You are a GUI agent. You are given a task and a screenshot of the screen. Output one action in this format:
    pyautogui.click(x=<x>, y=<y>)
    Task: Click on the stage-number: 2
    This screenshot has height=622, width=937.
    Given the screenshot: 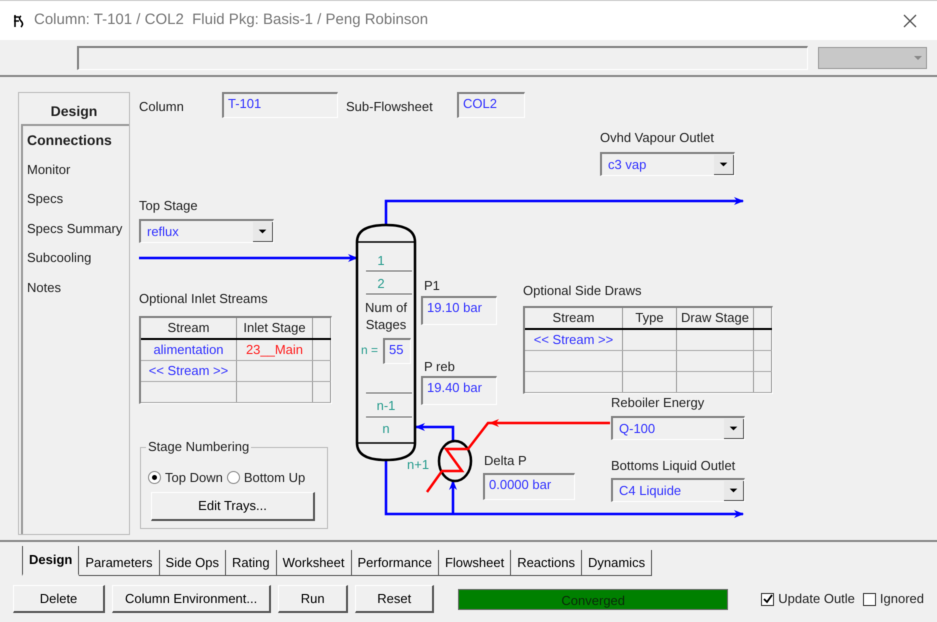 What is the action you would take?
    pyautogui.click(x=381, y=283)
    